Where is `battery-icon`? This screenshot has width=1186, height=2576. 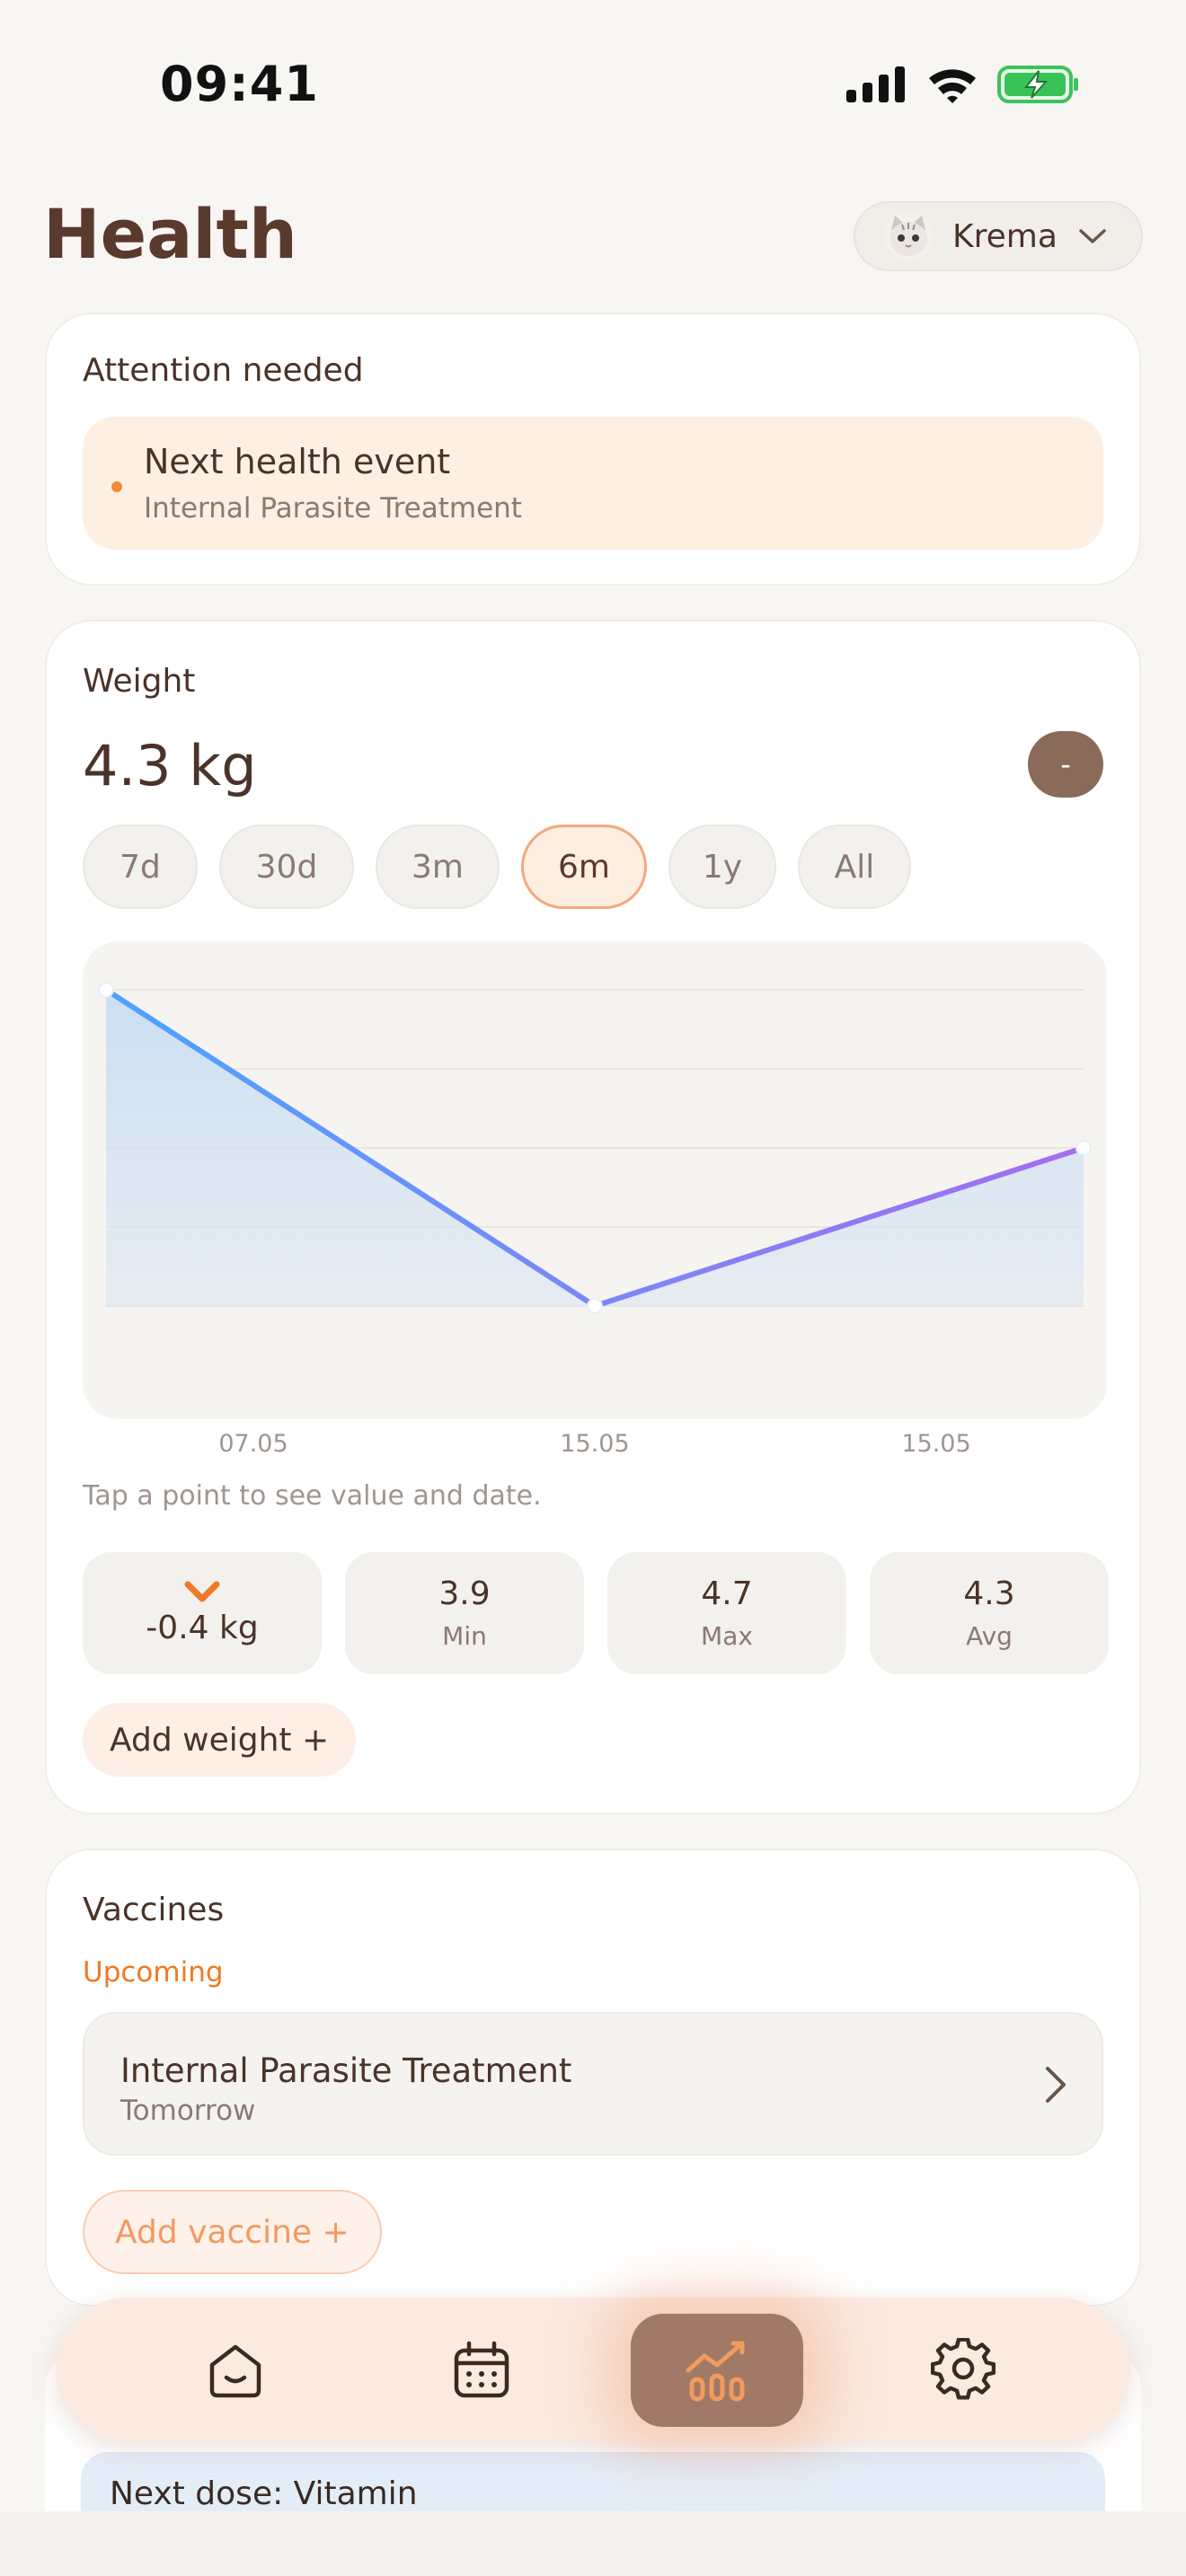 battery-icon is located at coordinates (1037, 84).